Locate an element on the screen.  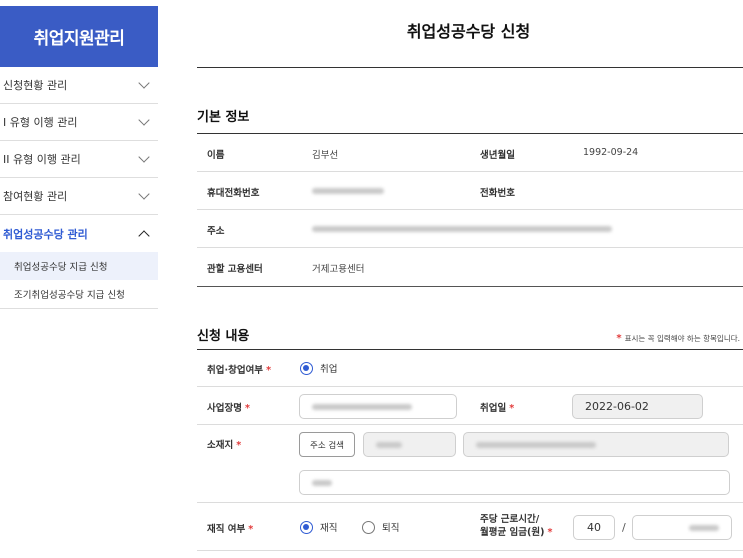
hire-date-label-text: 취업일 is located at coordinates (493, 408).